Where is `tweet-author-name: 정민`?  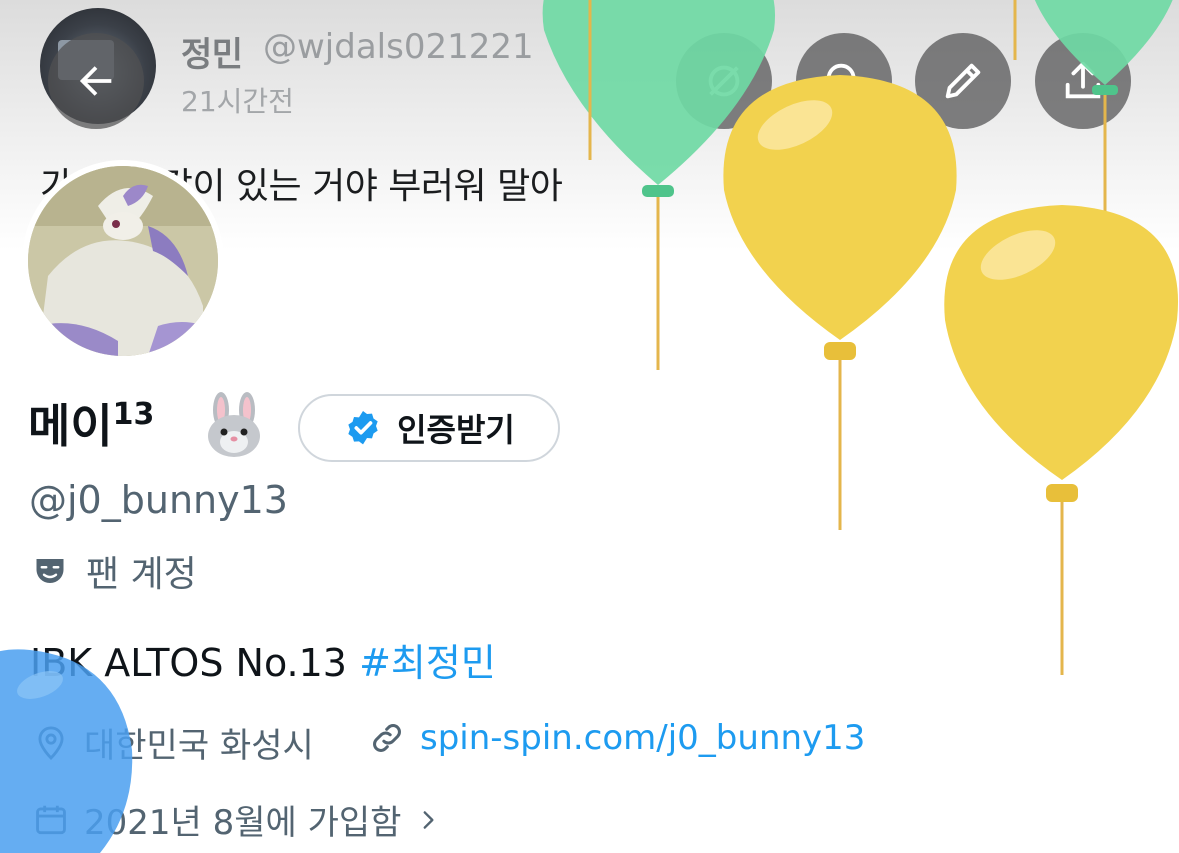
tweet-author-name: 정민 is located at coordinates (212, 55).